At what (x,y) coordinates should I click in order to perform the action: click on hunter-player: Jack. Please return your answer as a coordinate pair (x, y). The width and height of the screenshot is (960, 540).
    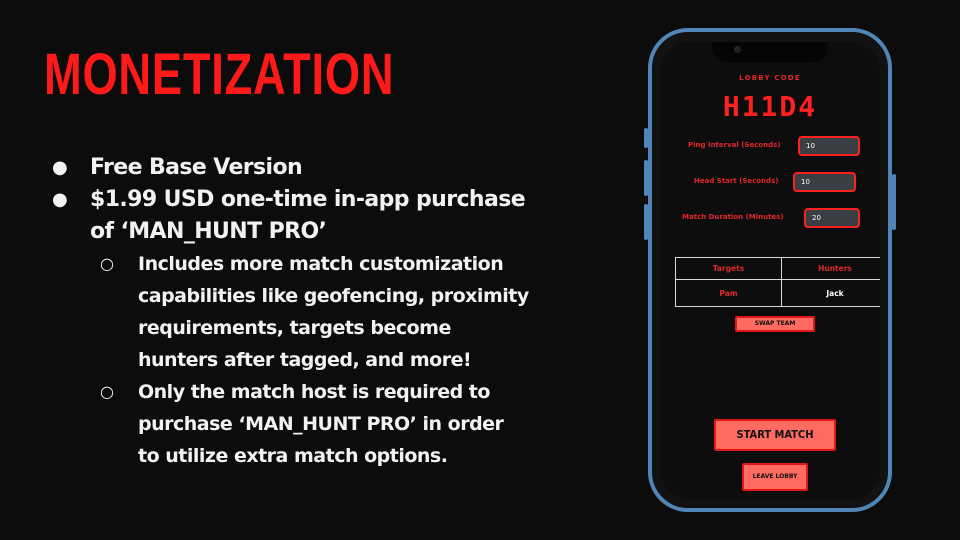
    Looking at the image, I should click on (835, 293).